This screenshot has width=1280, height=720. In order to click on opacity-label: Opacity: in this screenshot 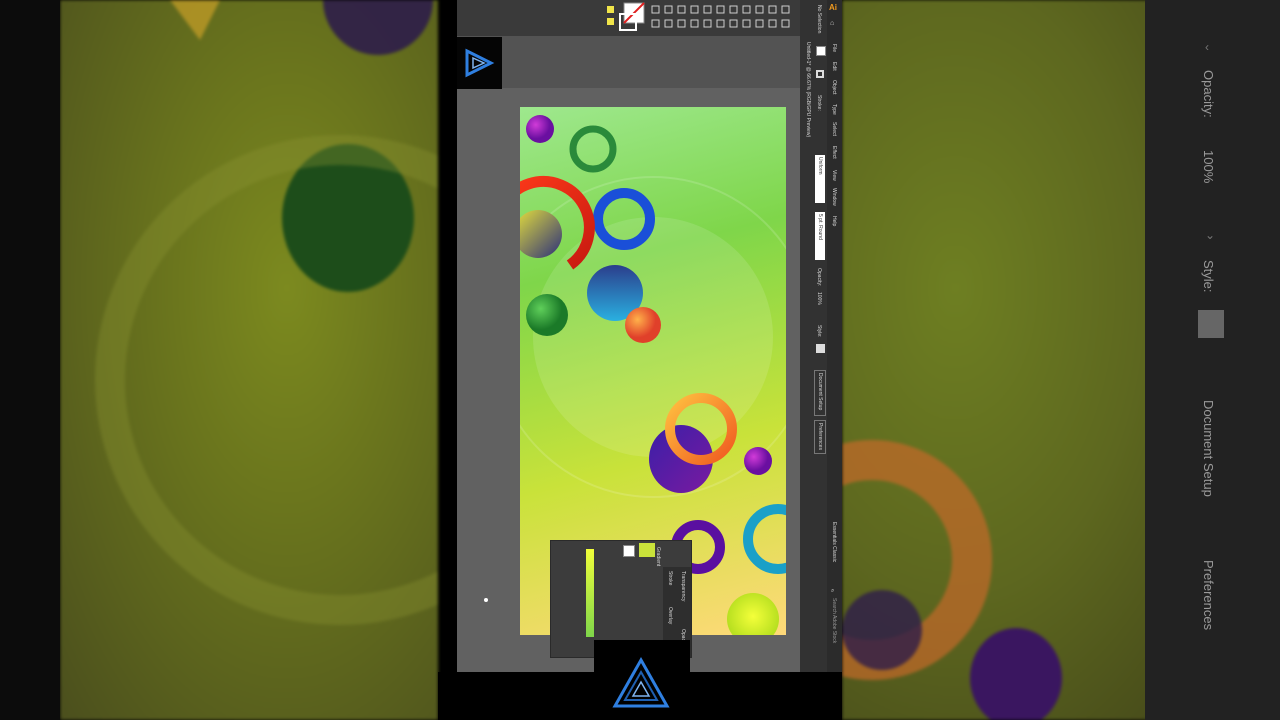, I will do `click(819, 277)`.